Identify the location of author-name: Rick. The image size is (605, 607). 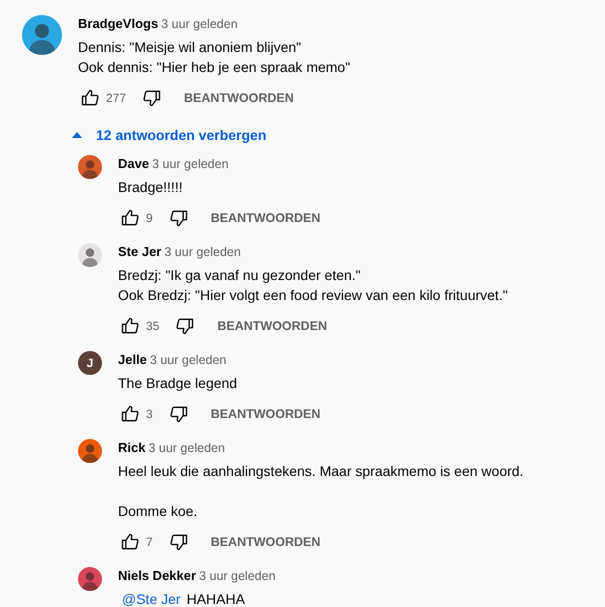
(132, 447).